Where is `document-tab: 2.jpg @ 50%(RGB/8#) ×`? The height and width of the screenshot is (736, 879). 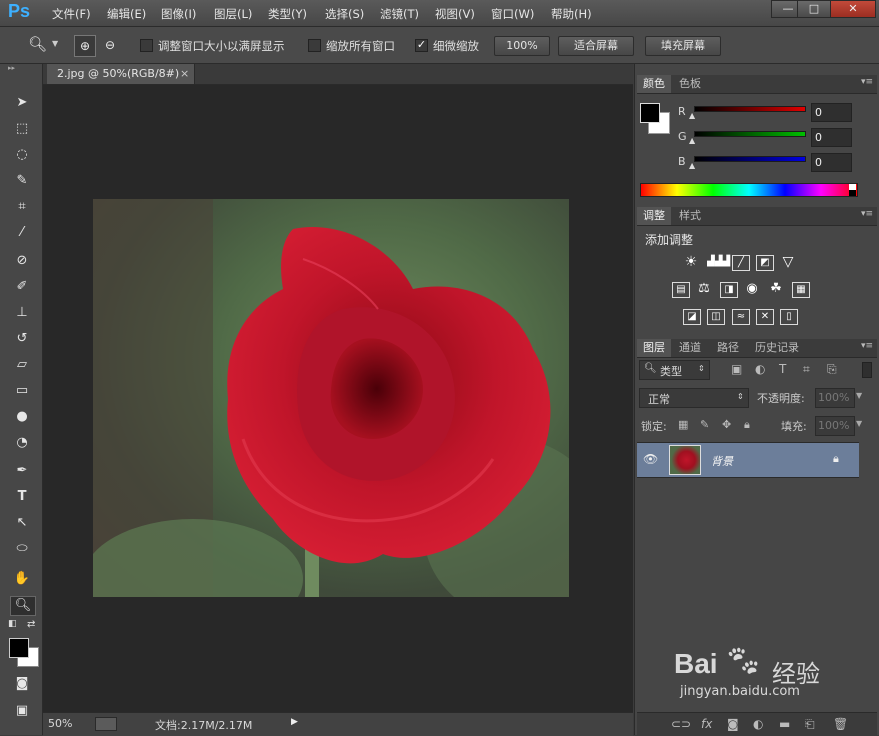
document-tab: 2.jpg @ 50%(RGB/8#) × is located at coordinates (121, 74).